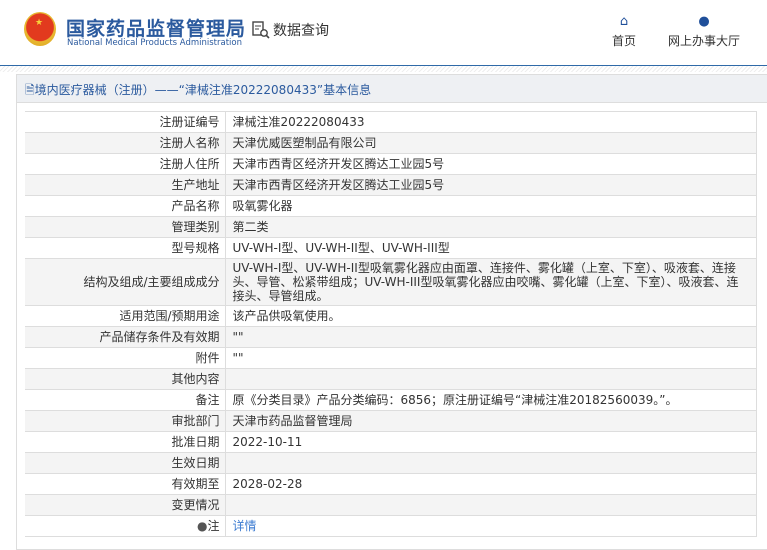 Image resolution: width=767 pixels, height=550 pixels. What do you see at coordinates (704, 41) in the screenshot?
I see `nav-online-service-label: 网上办事大厅` at bounding box center [704, 41].